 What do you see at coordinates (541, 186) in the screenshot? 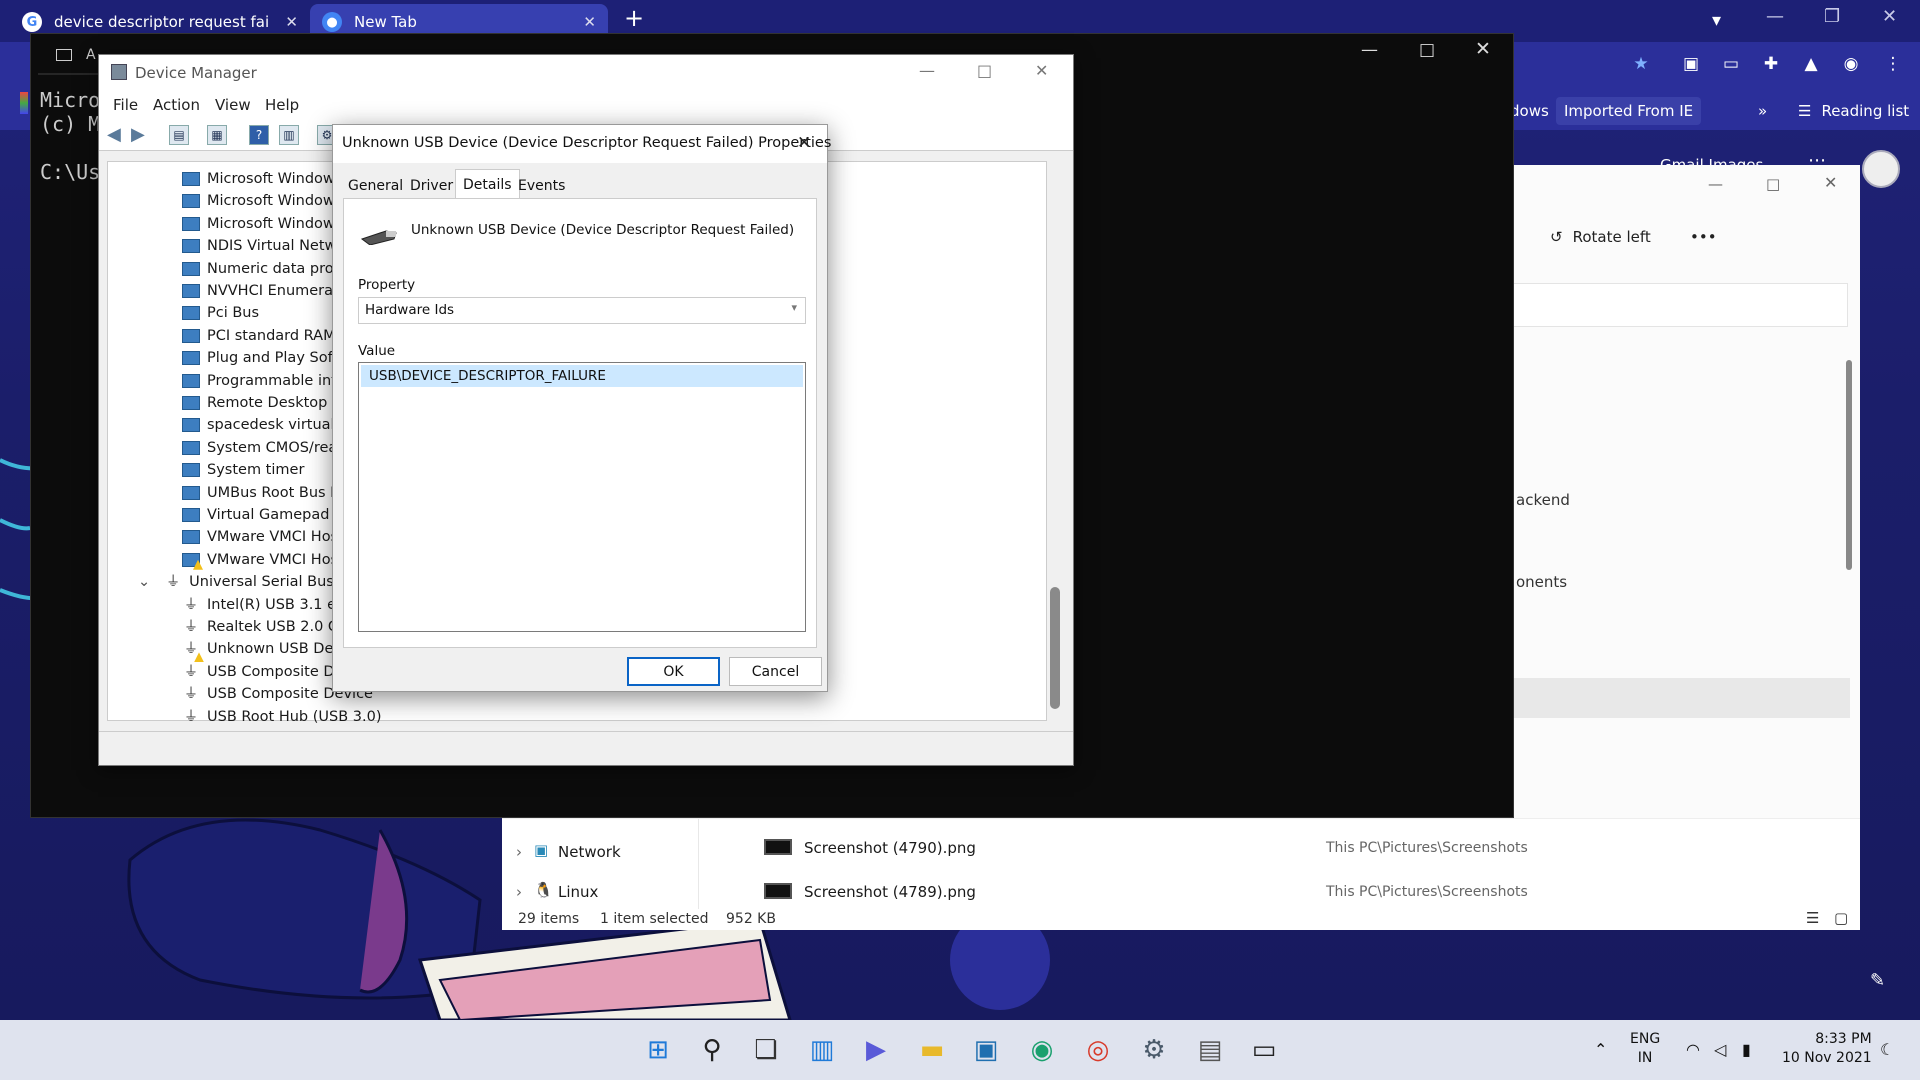
I see `tab-events: Events` at bounding box center [541, 186].